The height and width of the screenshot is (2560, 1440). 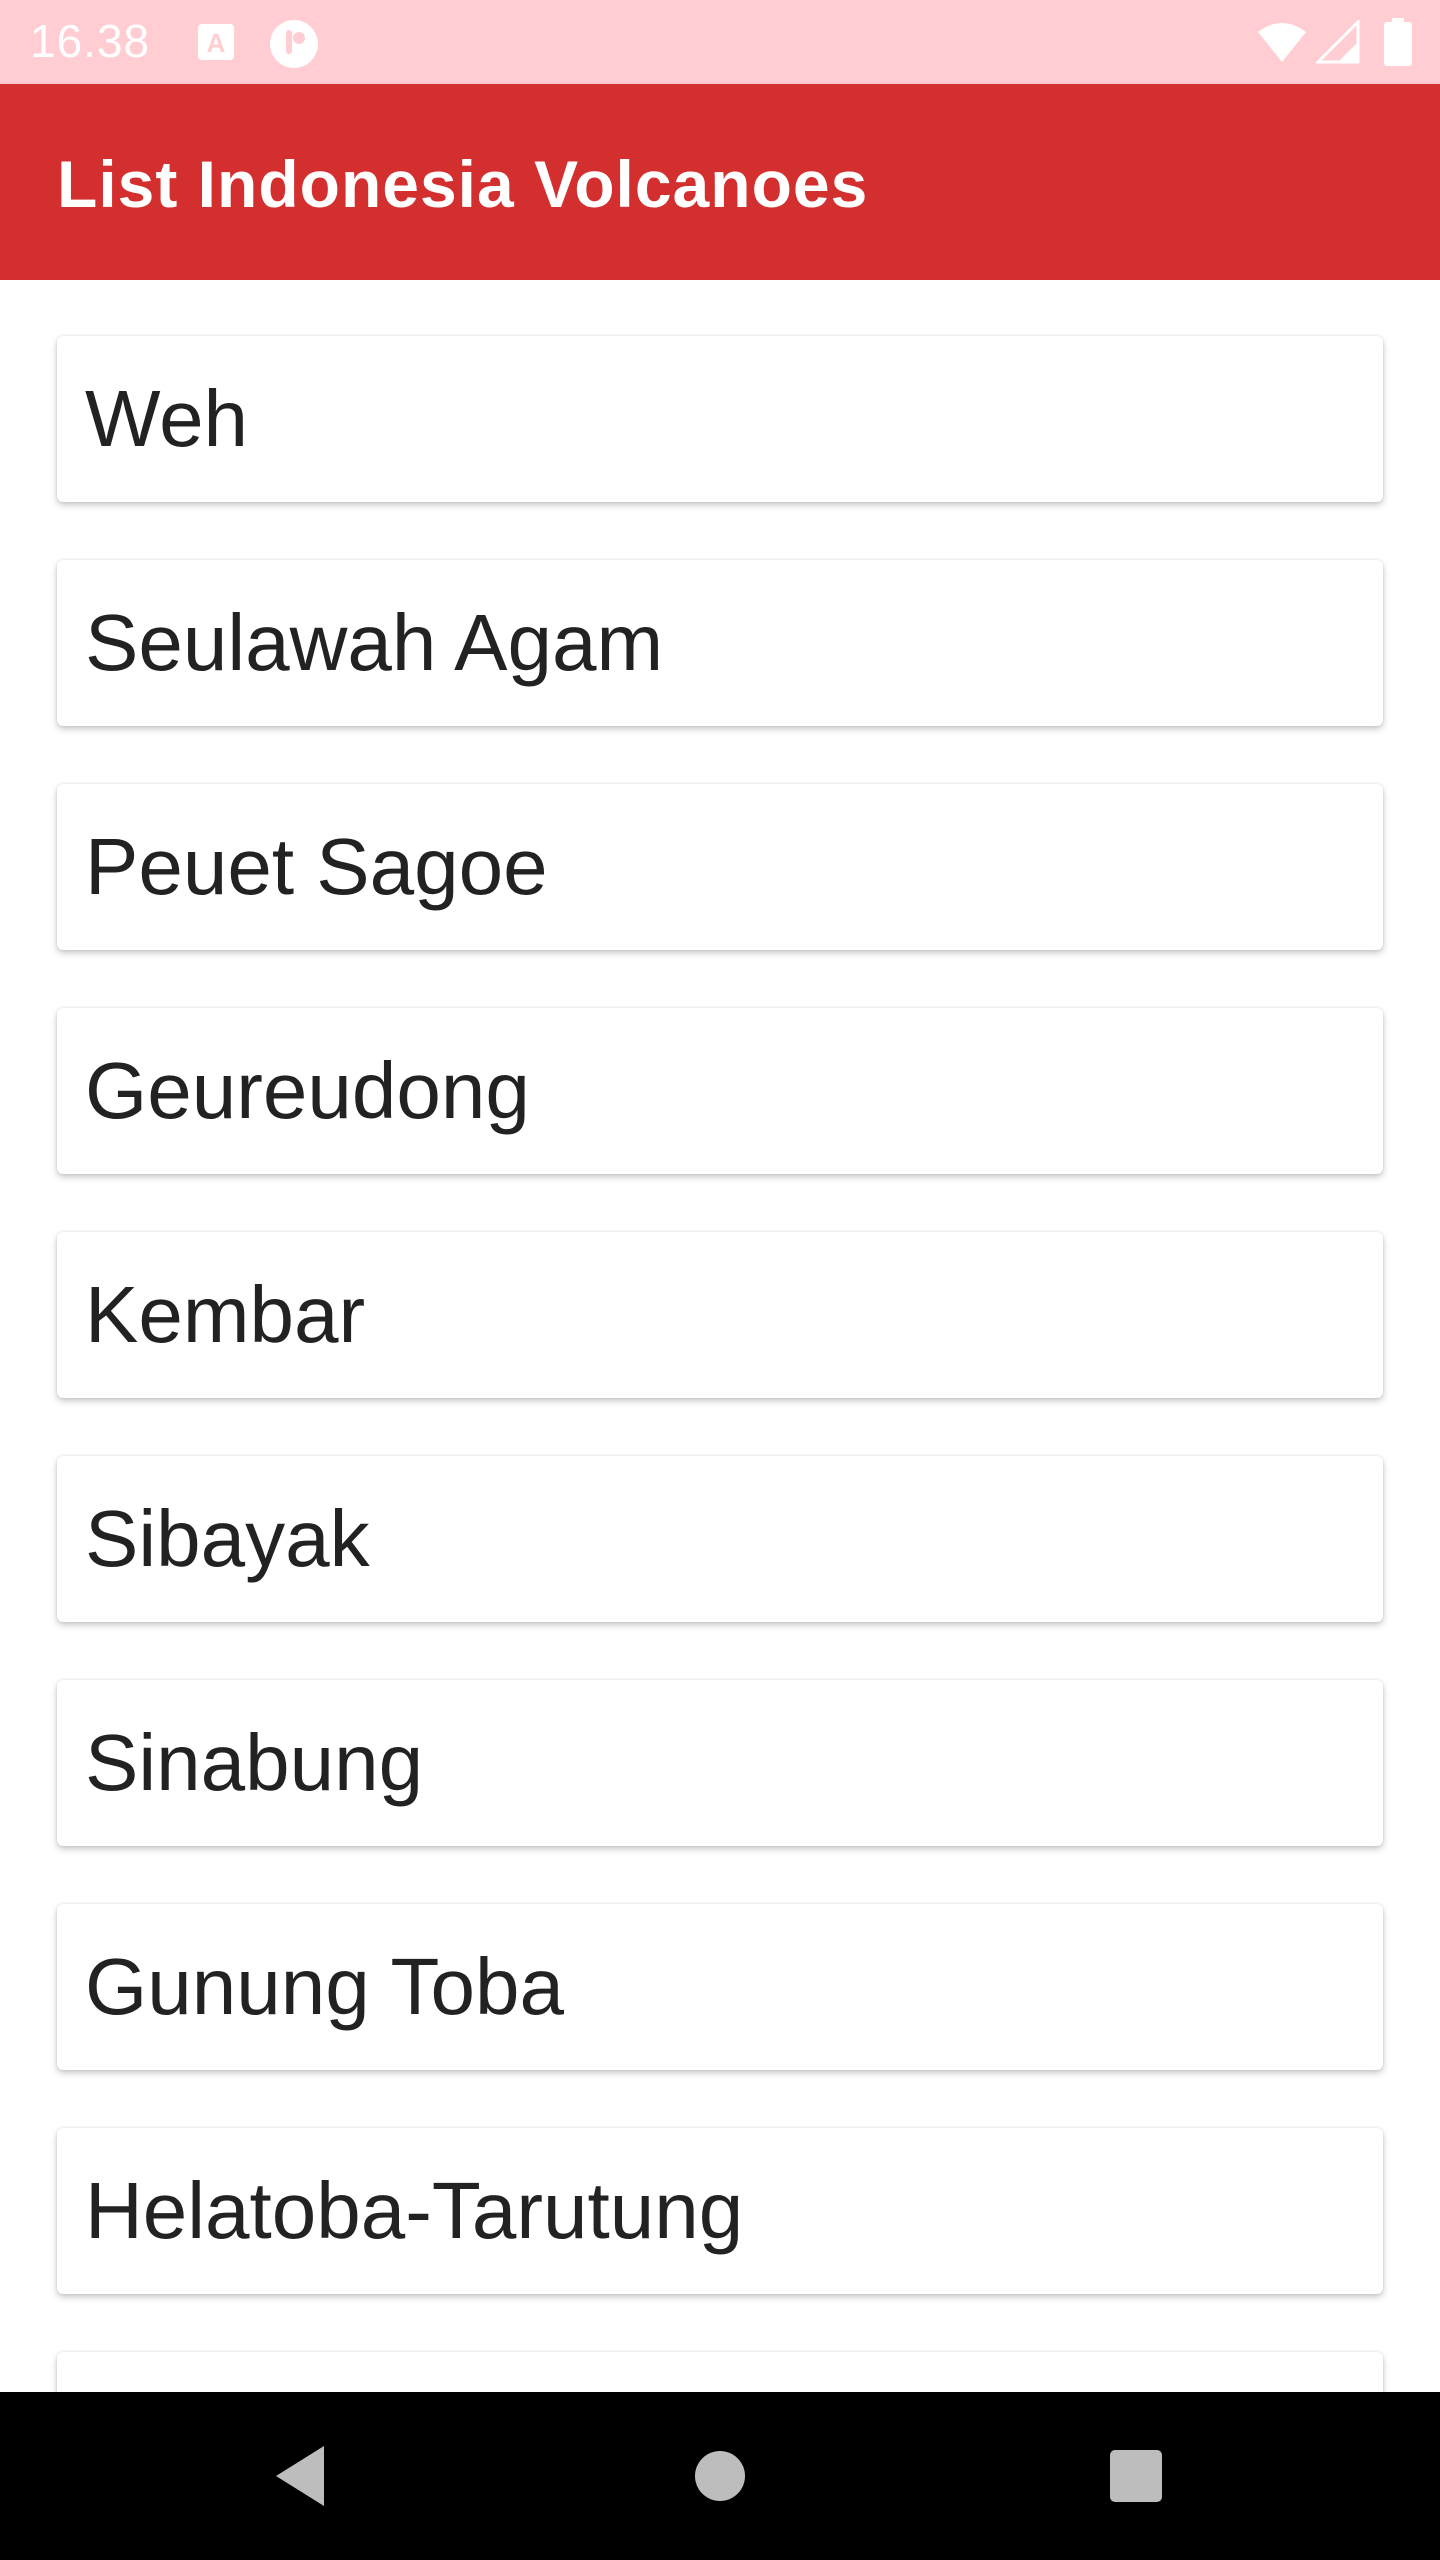 What do you see at coordinates (414, 2210) in the screenshot?
I see `list-item-label: Helatoba-Tarutung` at bounding box center [414, 2210].